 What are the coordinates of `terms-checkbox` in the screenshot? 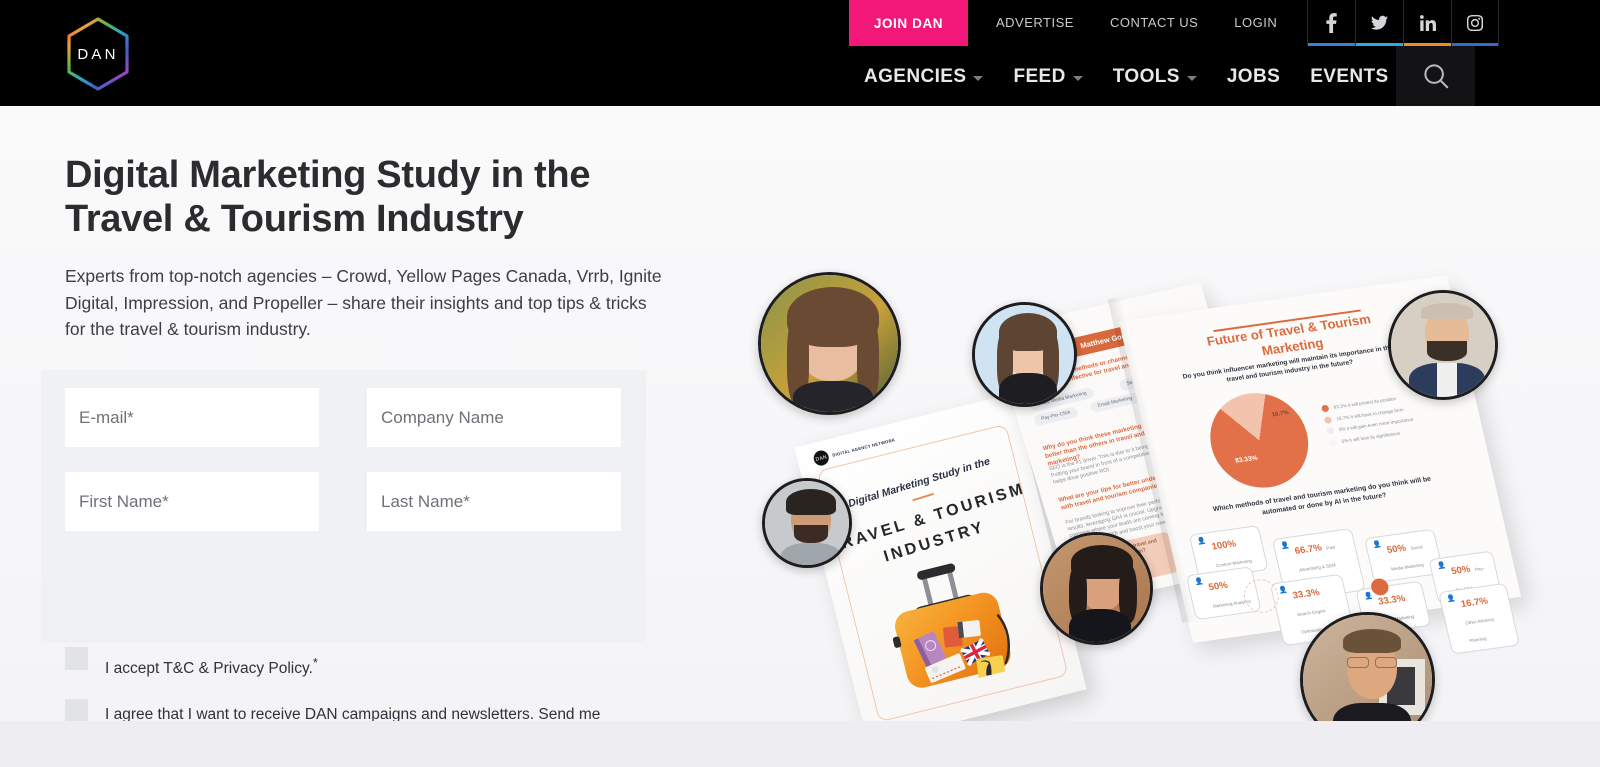 It's located at (76, 658).